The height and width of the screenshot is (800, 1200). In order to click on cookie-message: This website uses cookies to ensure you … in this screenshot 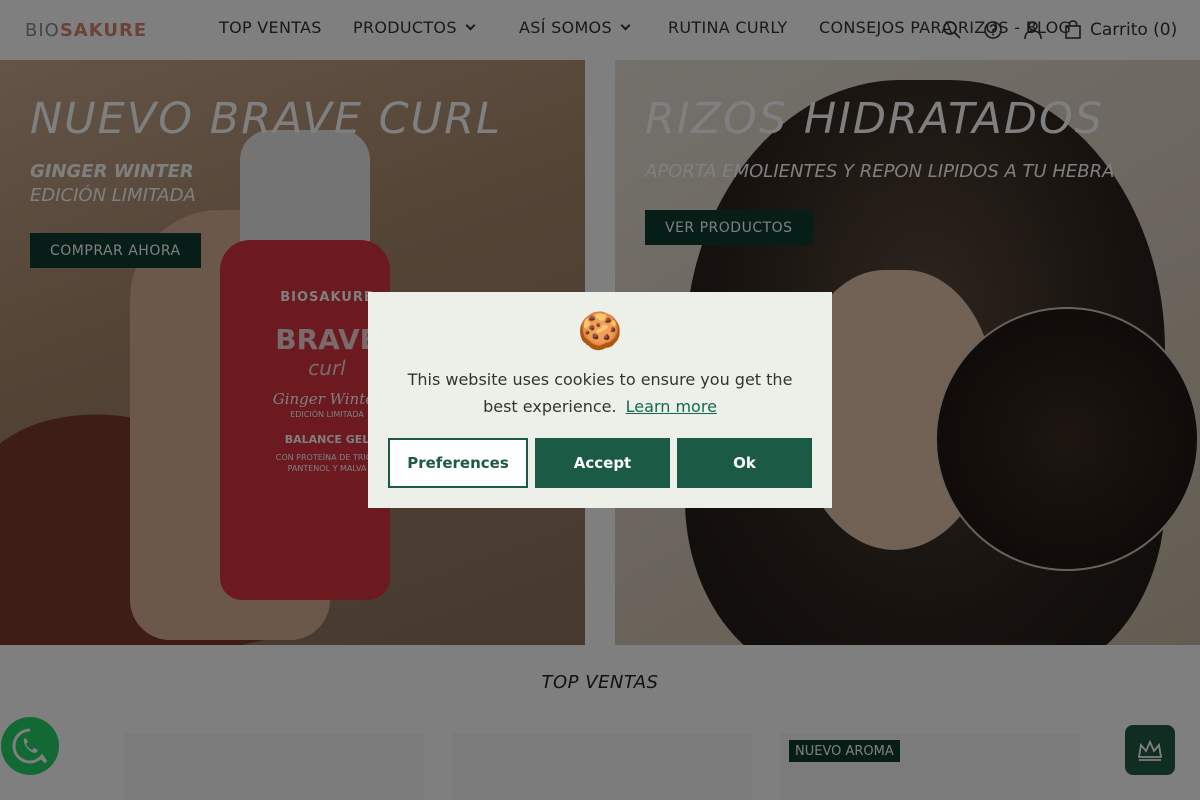, I will do `click(600, 393)`.